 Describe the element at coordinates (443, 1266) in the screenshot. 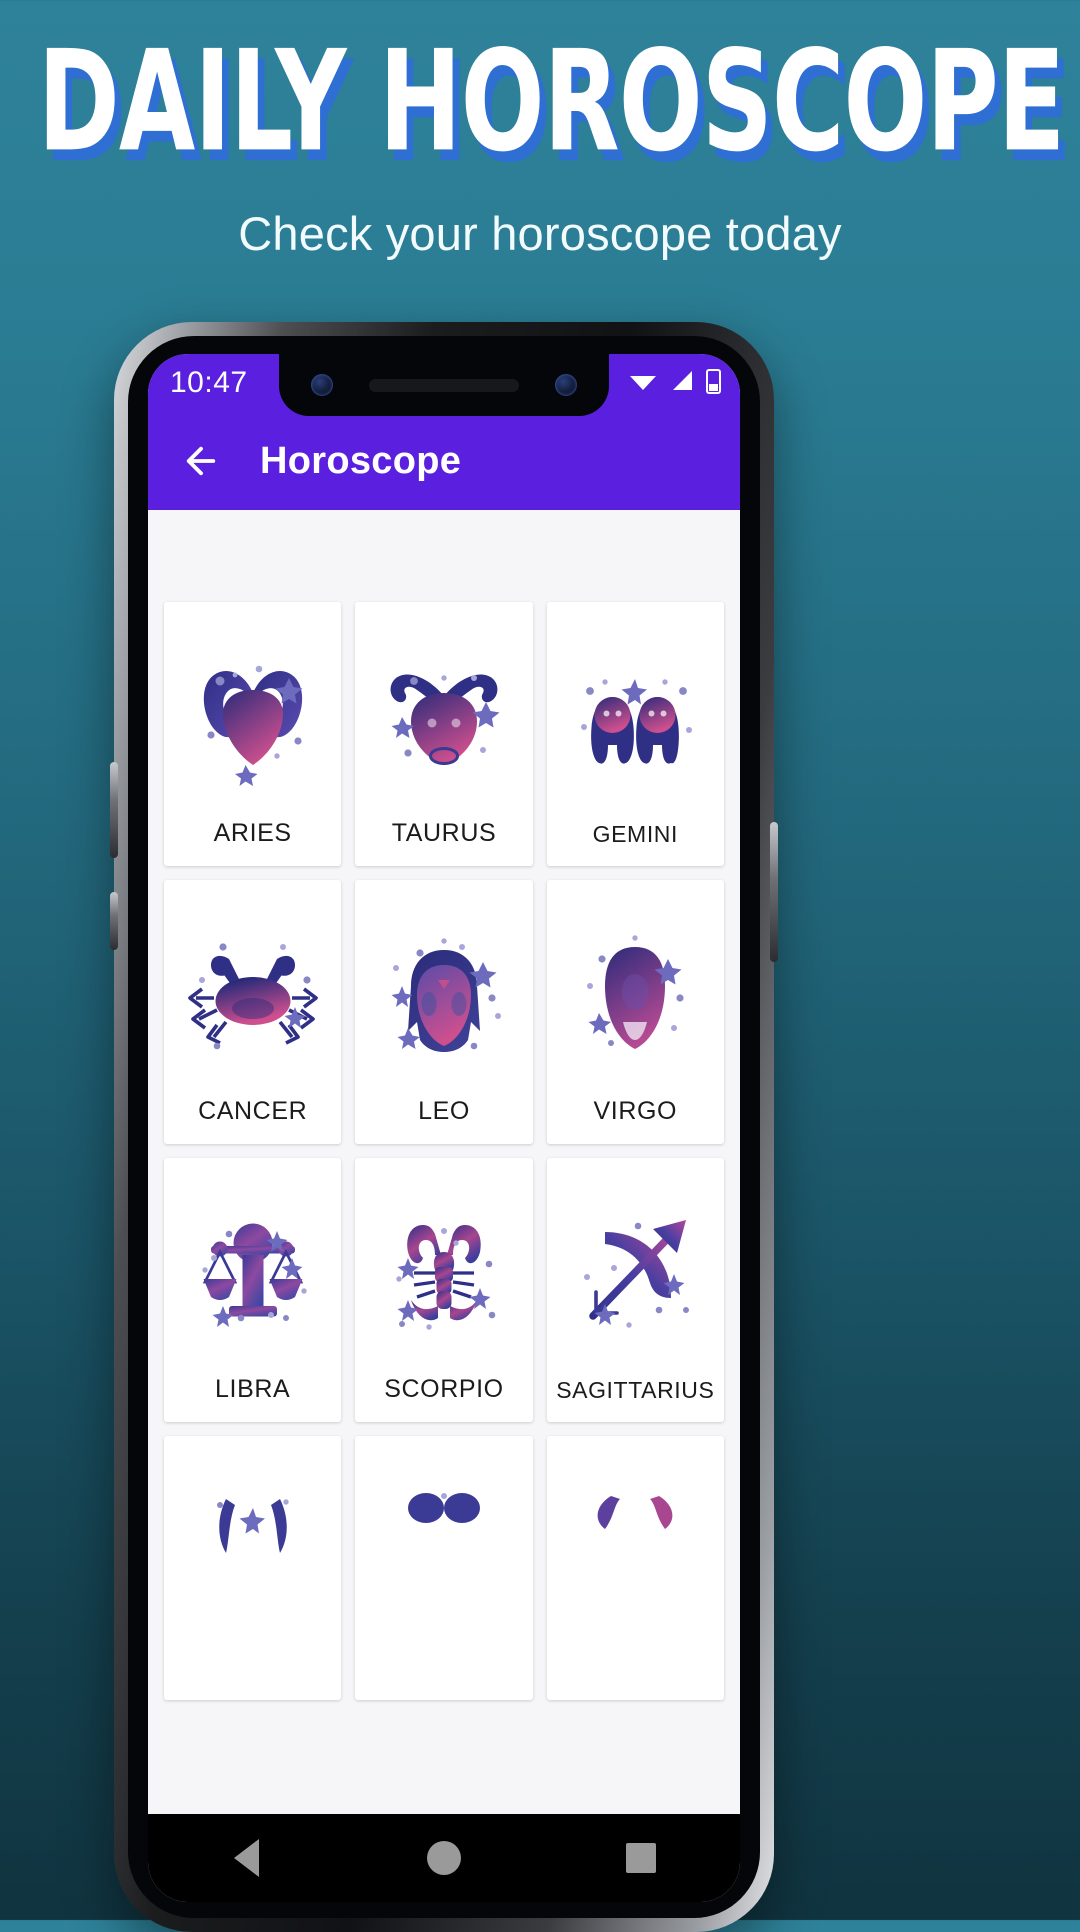

I see `scorpio-scorpion-icon` at that location.